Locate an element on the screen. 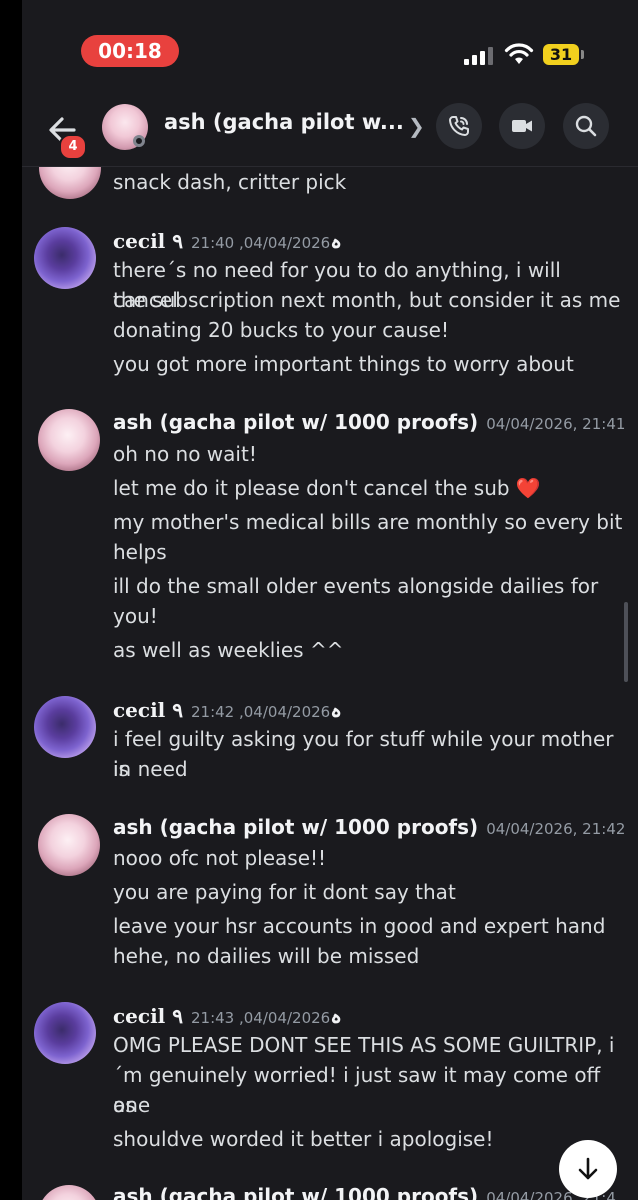 This screenshot has width=638, height=1200. timestamp: 04/04/2026, 21:40 is located at coordinates (260, 243).